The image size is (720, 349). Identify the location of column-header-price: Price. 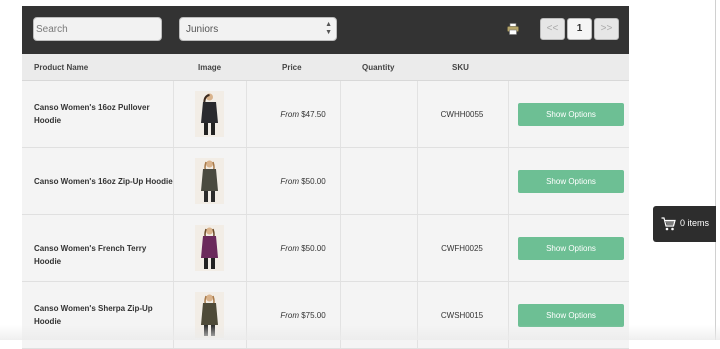
(292, 67).